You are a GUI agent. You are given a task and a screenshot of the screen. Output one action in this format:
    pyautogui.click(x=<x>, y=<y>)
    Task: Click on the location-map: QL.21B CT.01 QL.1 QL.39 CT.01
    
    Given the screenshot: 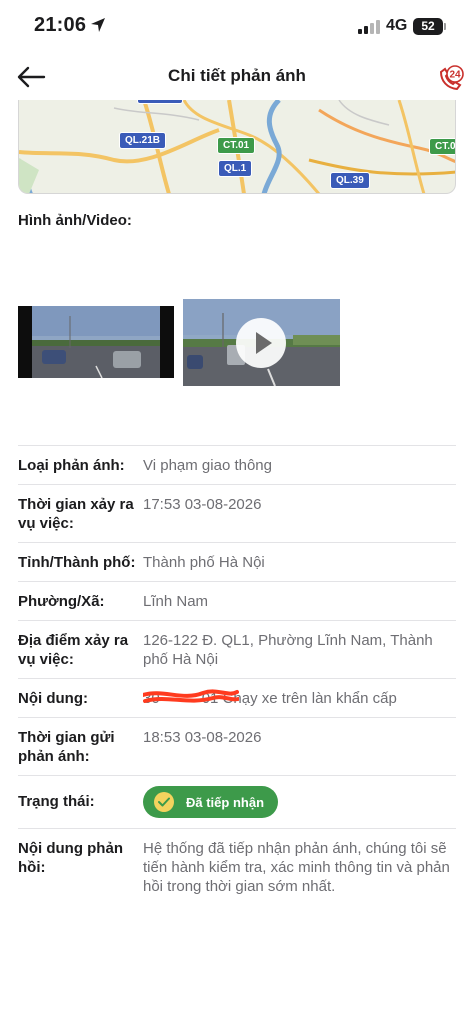 What is the action you would take?
    pyautogui.click(x=237, y=147)
    